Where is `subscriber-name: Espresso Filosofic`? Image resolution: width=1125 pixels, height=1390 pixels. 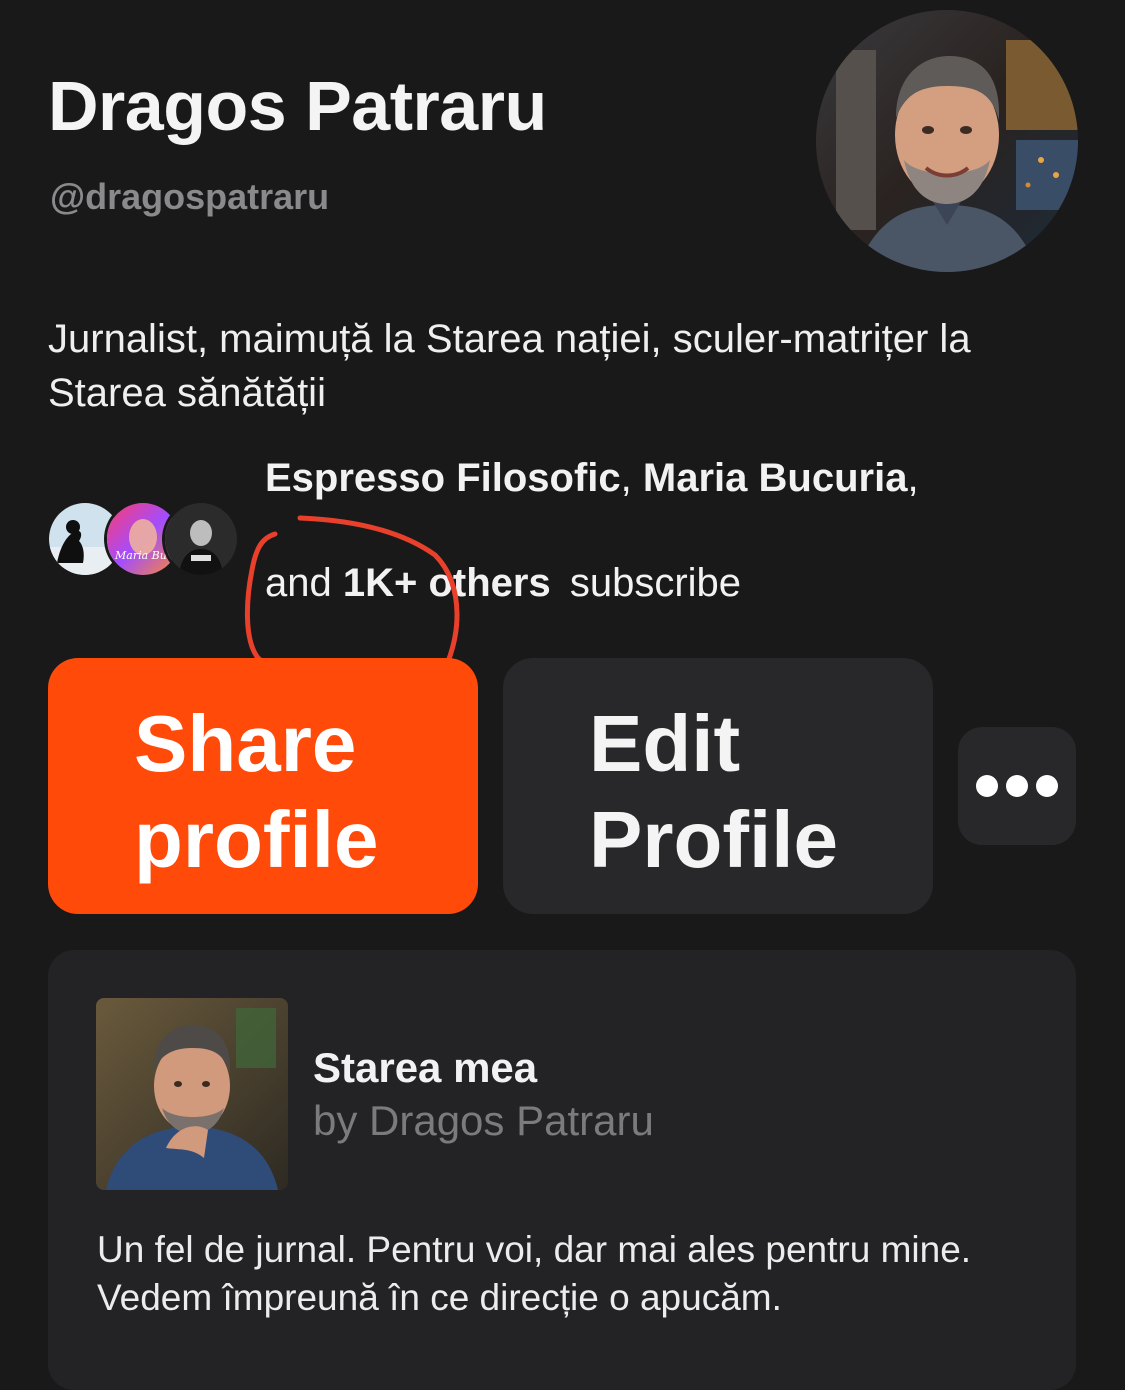 subscriber-name: Espresso Filosofic is located at coordinates (443, 478).